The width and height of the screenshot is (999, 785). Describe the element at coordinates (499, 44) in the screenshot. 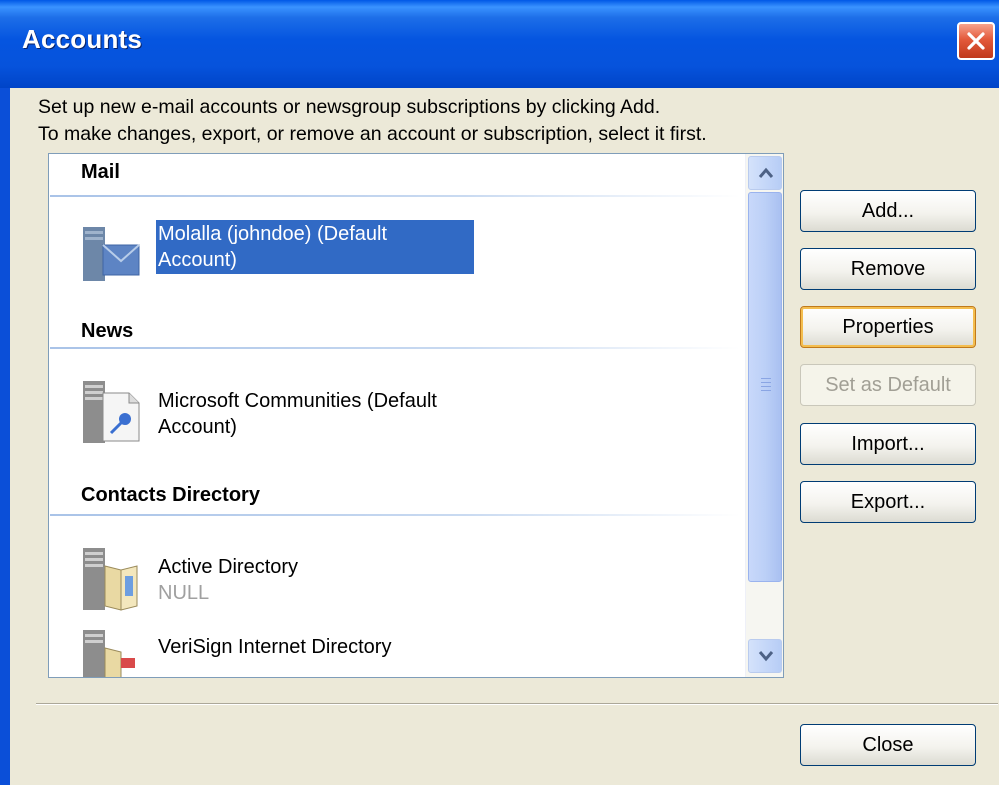

I see `title-bar: Accounts` at that location.